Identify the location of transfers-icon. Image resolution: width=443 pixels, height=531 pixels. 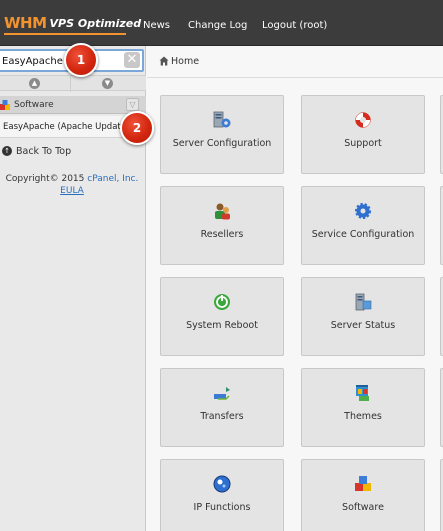
(222, 393).